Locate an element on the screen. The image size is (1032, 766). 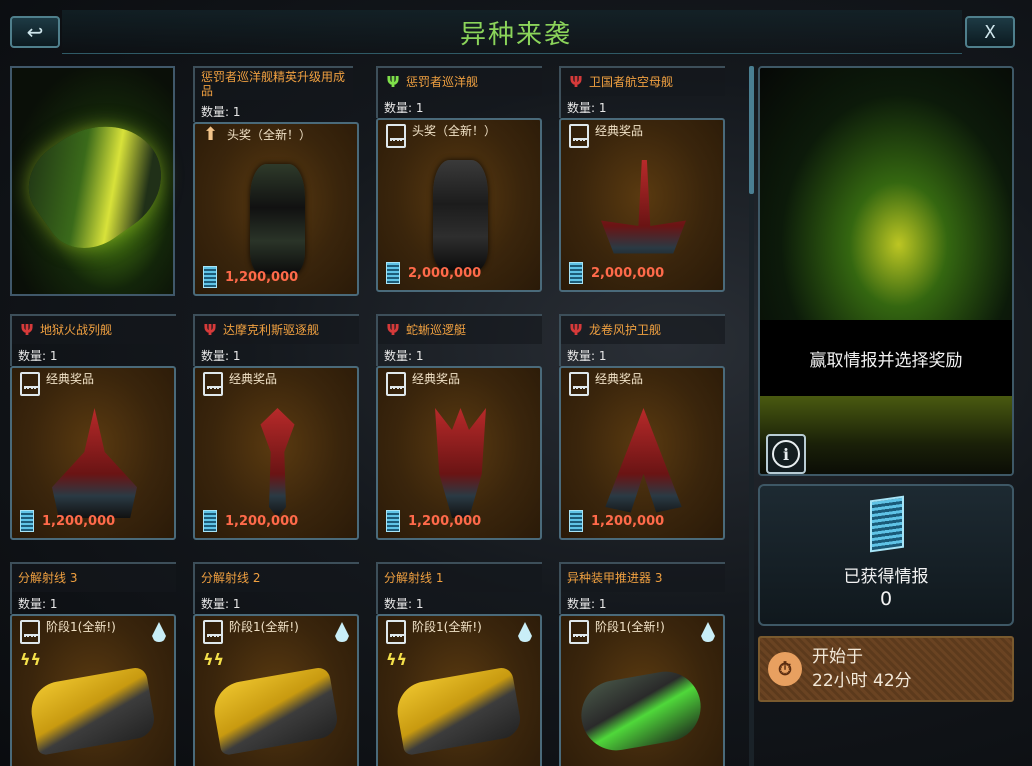
reward-panel: 头奖（全新！） 2,000,000 is located at coordinates (459, 205).